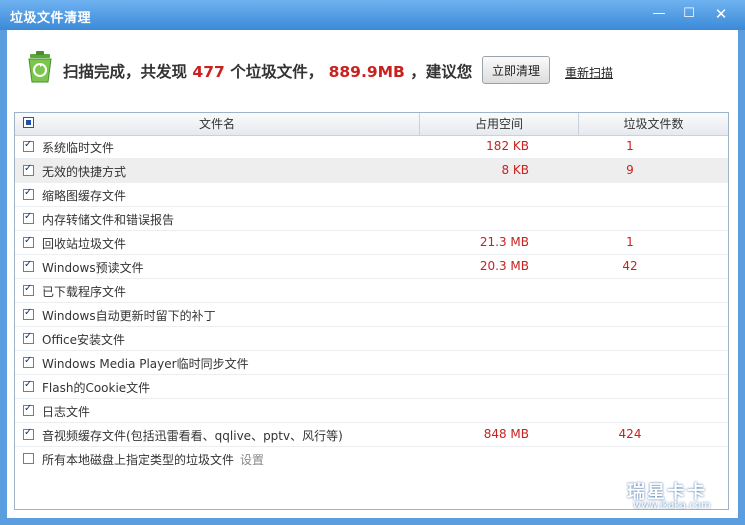  What do you see at coordinates (366, 72) in the screenshot?
I see `junk-size: 889.9MB` at bounding box center [366, 72].